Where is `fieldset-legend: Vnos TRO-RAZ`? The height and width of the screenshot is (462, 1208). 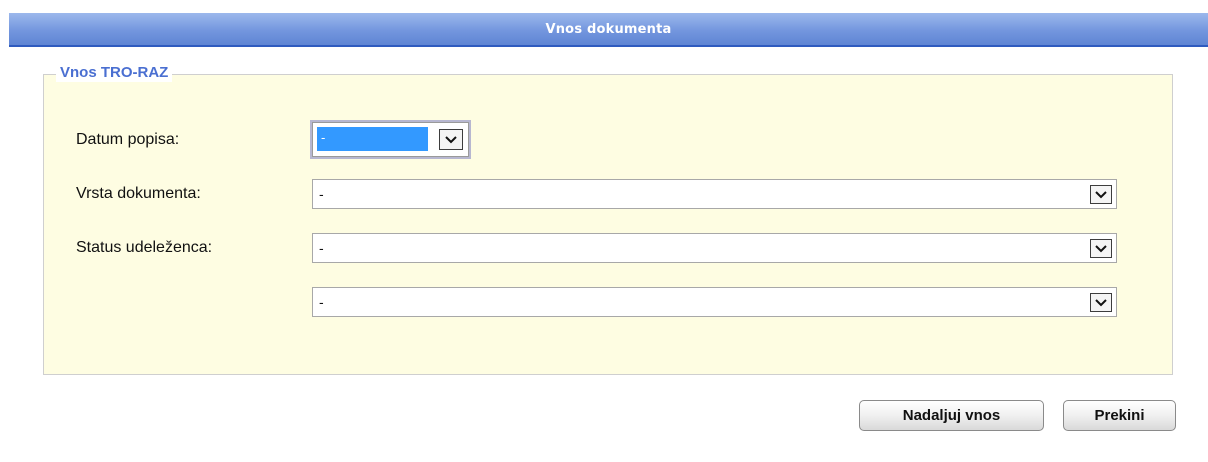 fieldset-legend: Vnos TRO-RAZ is located at coordinates (114, 73).